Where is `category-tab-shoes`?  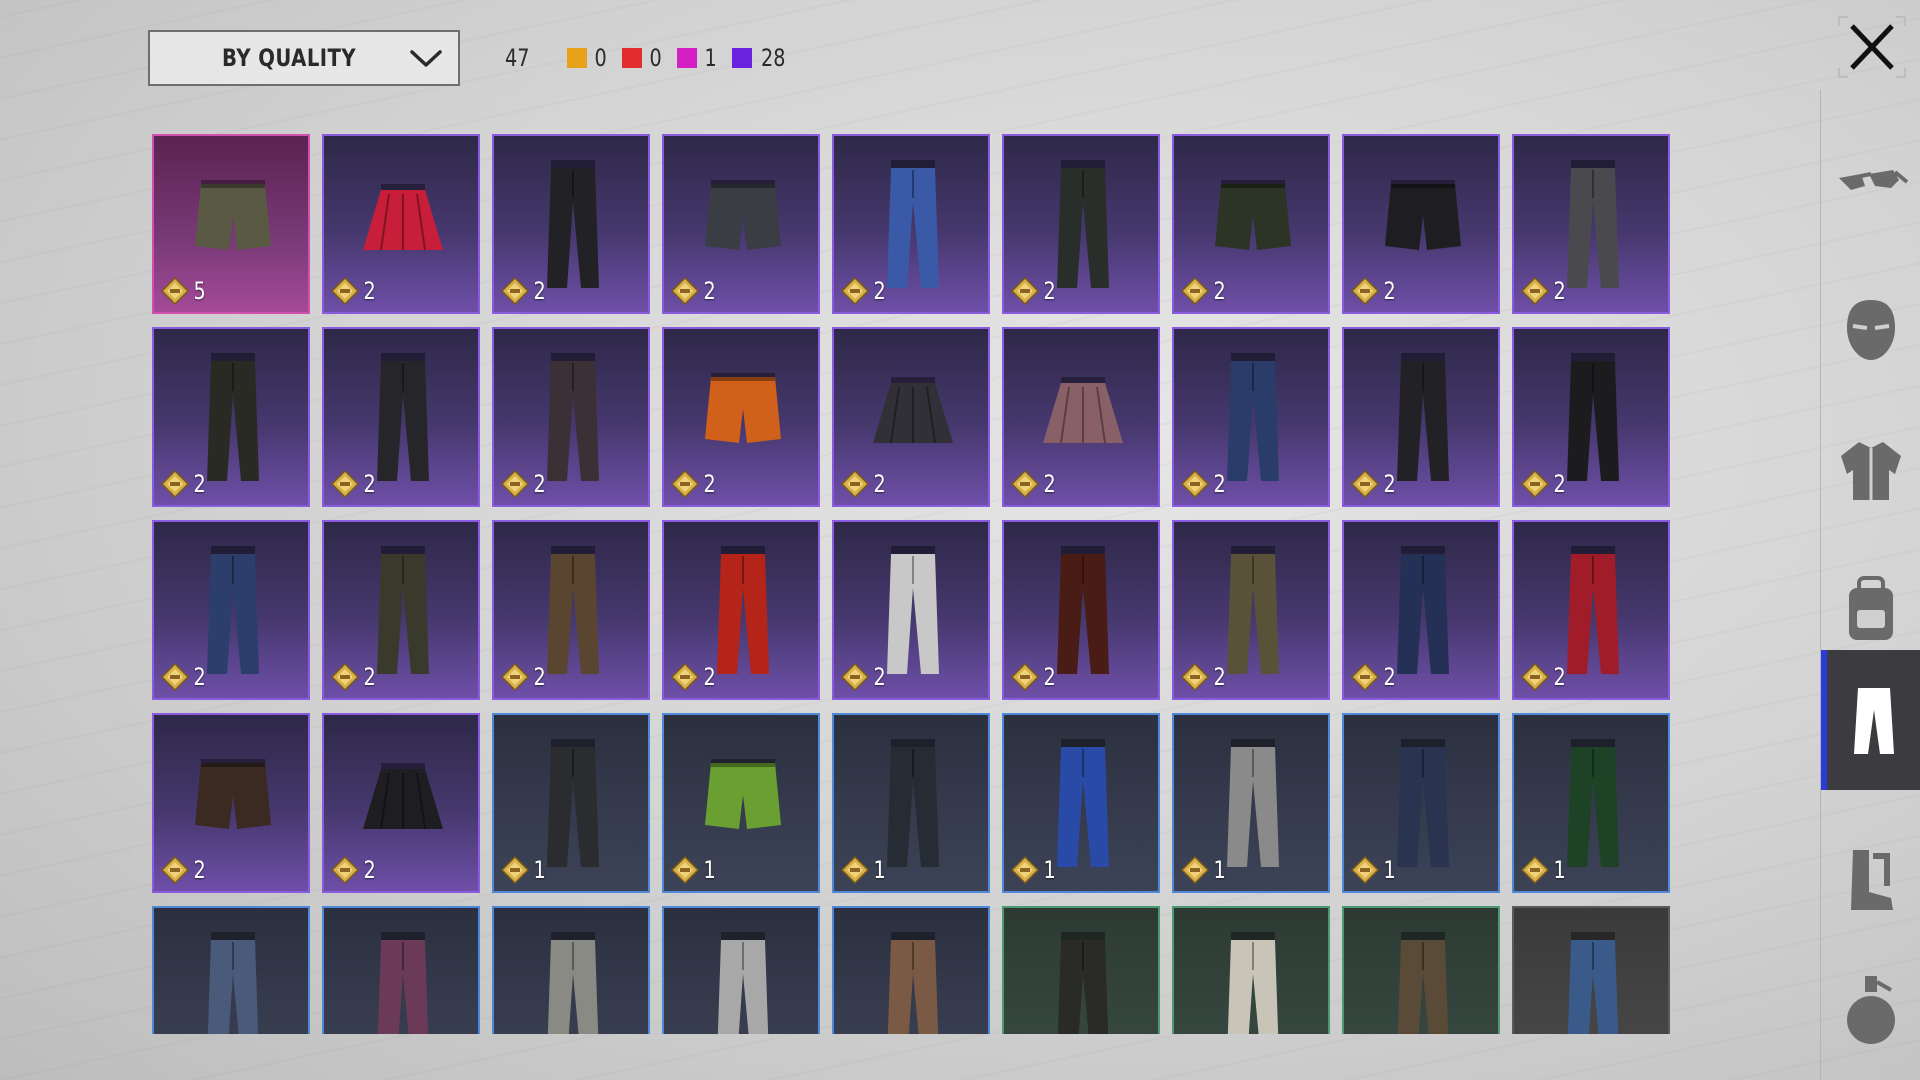
category-tab-shoes is located at coordinates (1870, 880).